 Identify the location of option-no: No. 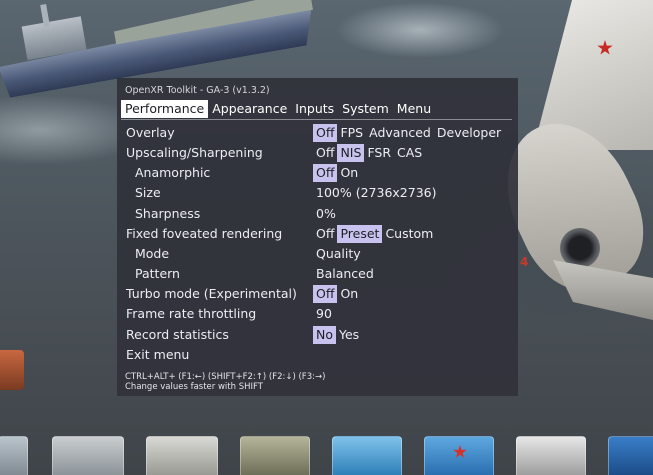
(324, 334).